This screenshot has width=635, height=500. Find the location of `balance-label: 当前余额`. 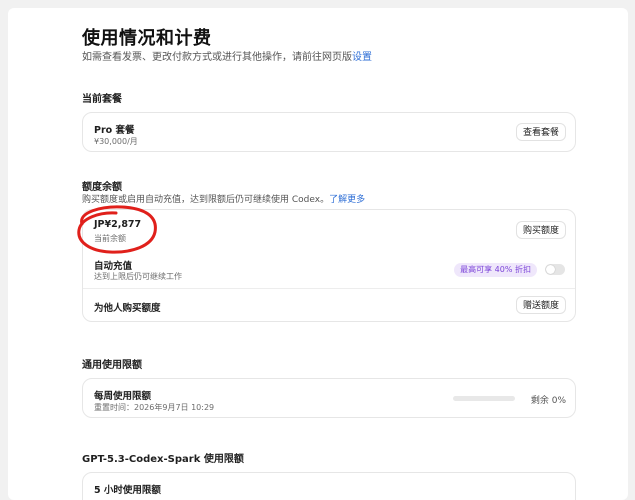

balance-label: 当前余额 is located at coordinates (110, 238).